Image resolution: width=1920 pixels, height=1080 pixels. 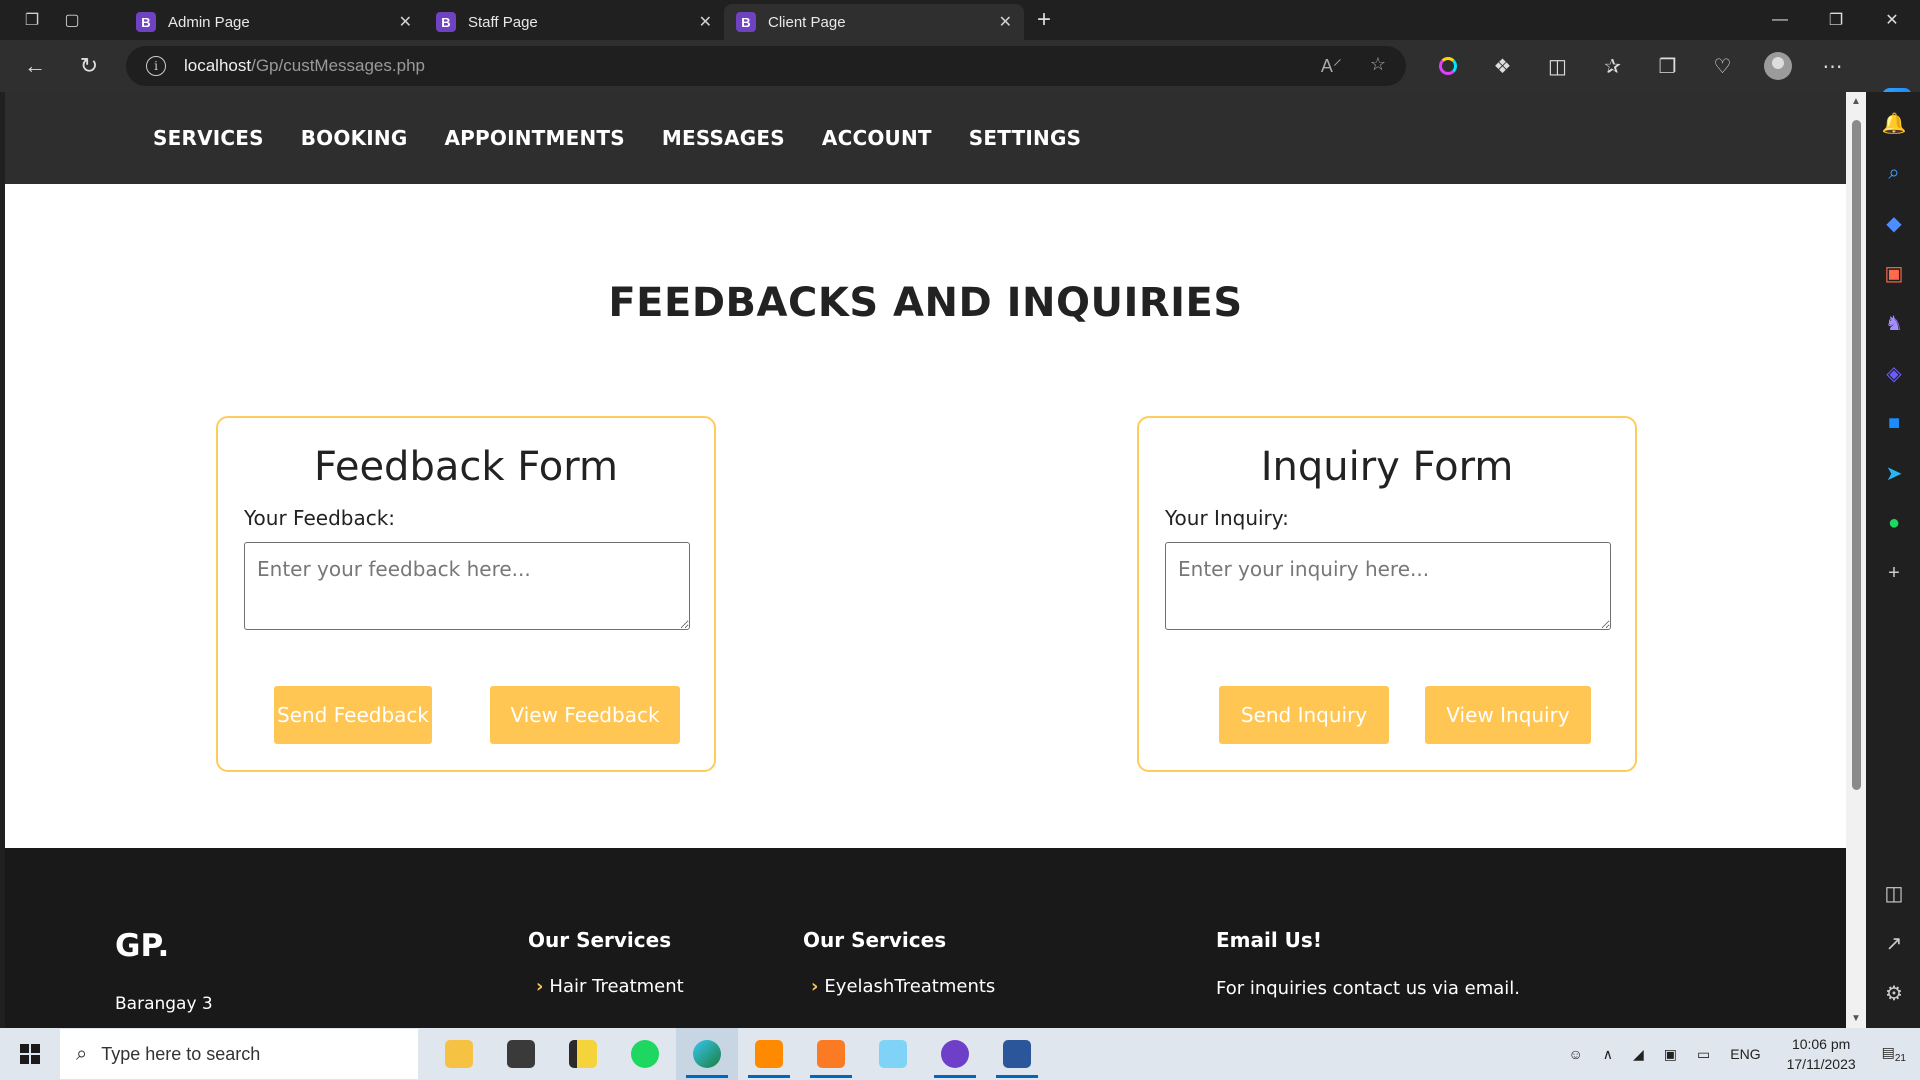 I want to click on tab-staff-page: B Staff Page ✕, so click(x=574, y=22).